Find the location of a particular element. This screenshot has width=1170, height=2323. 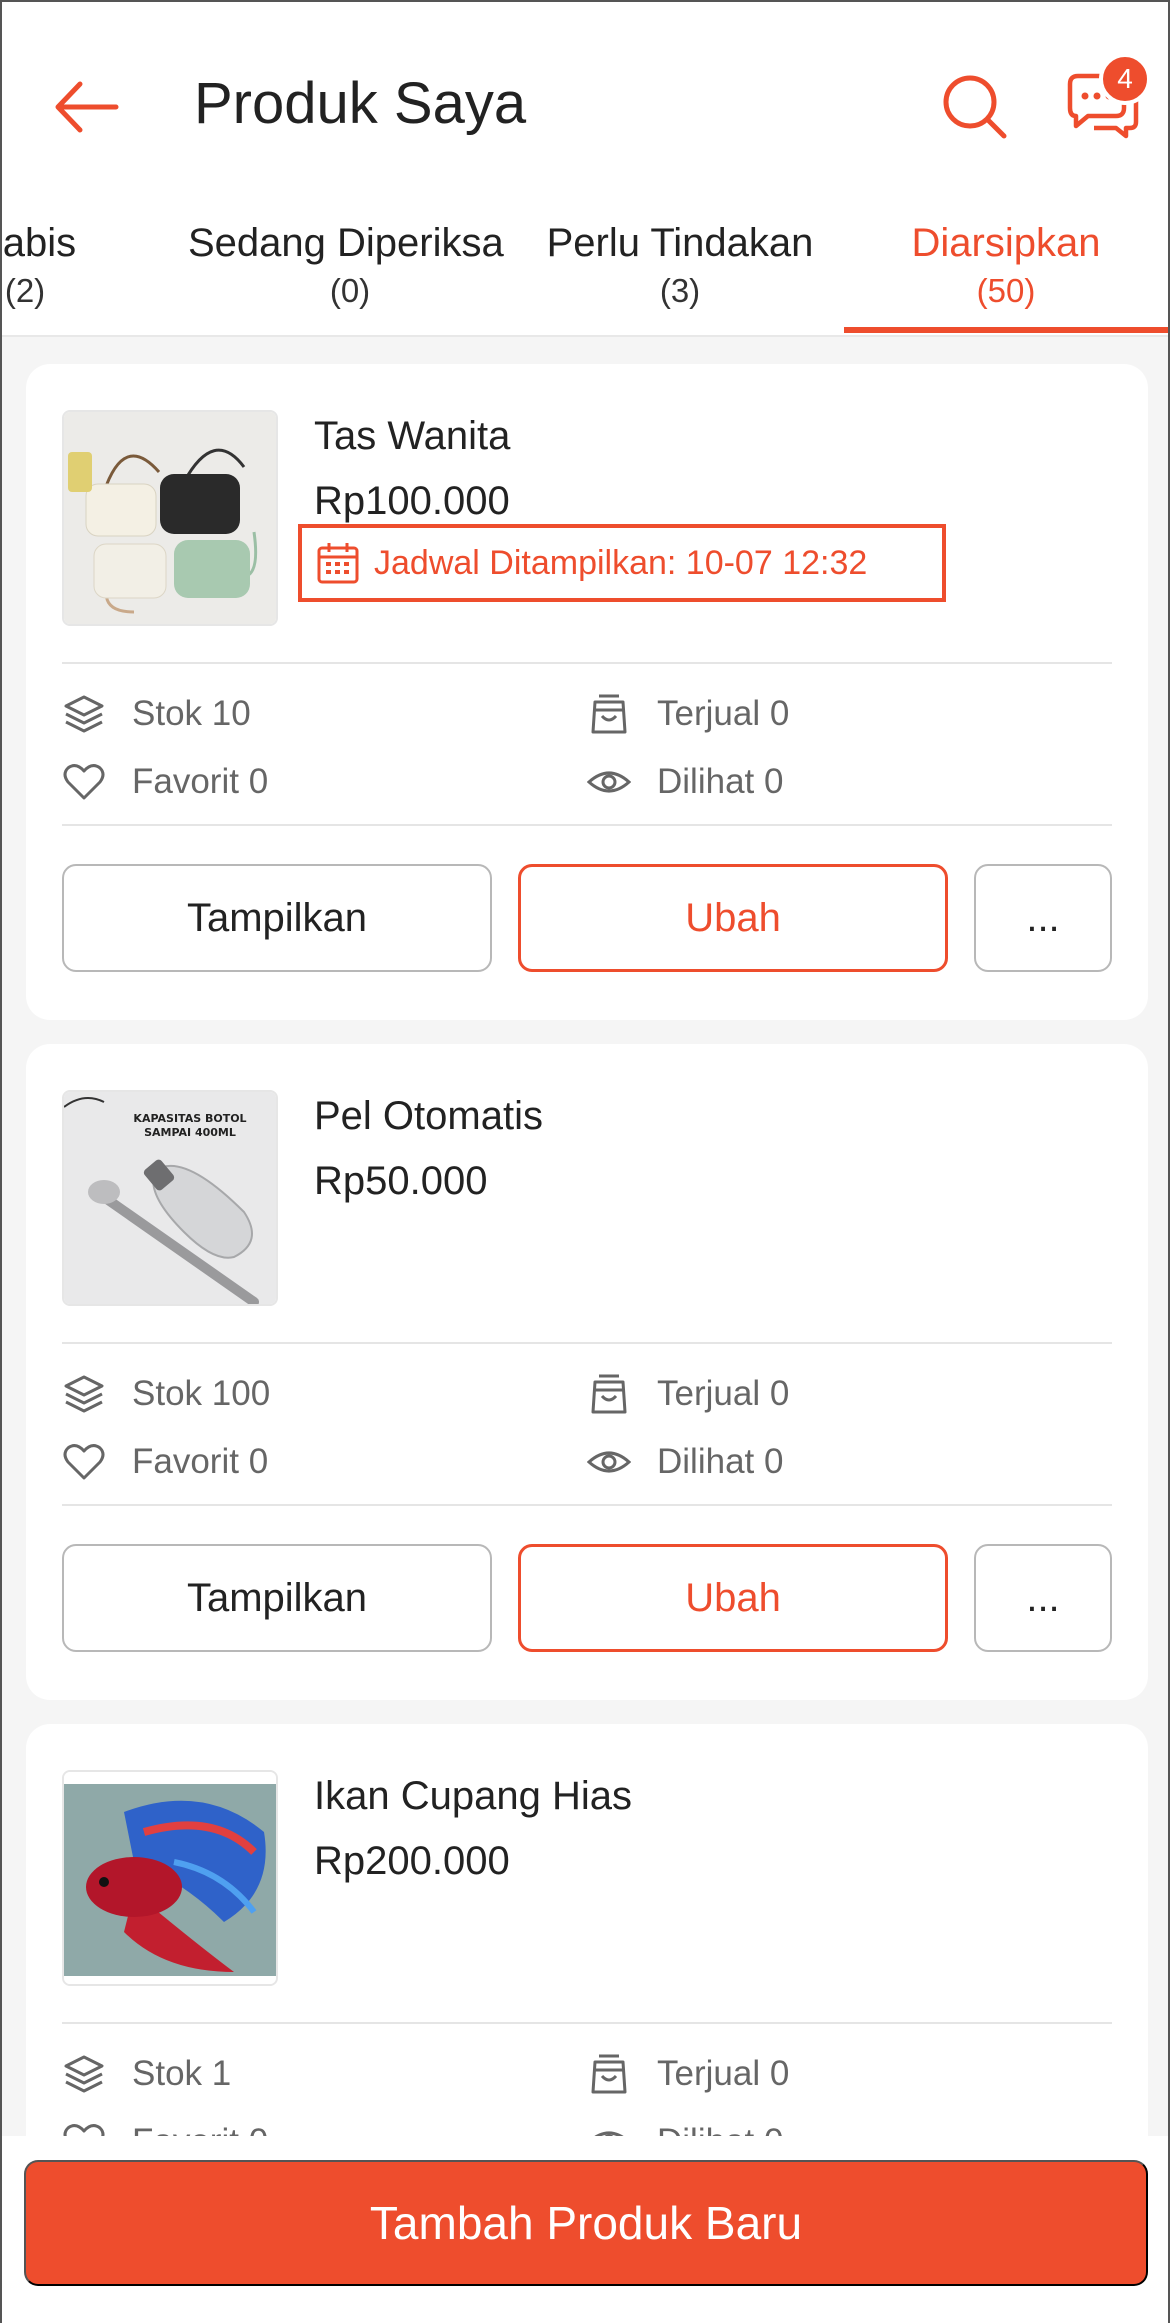

tab-count: (3) is located at coordinates (680, 290).